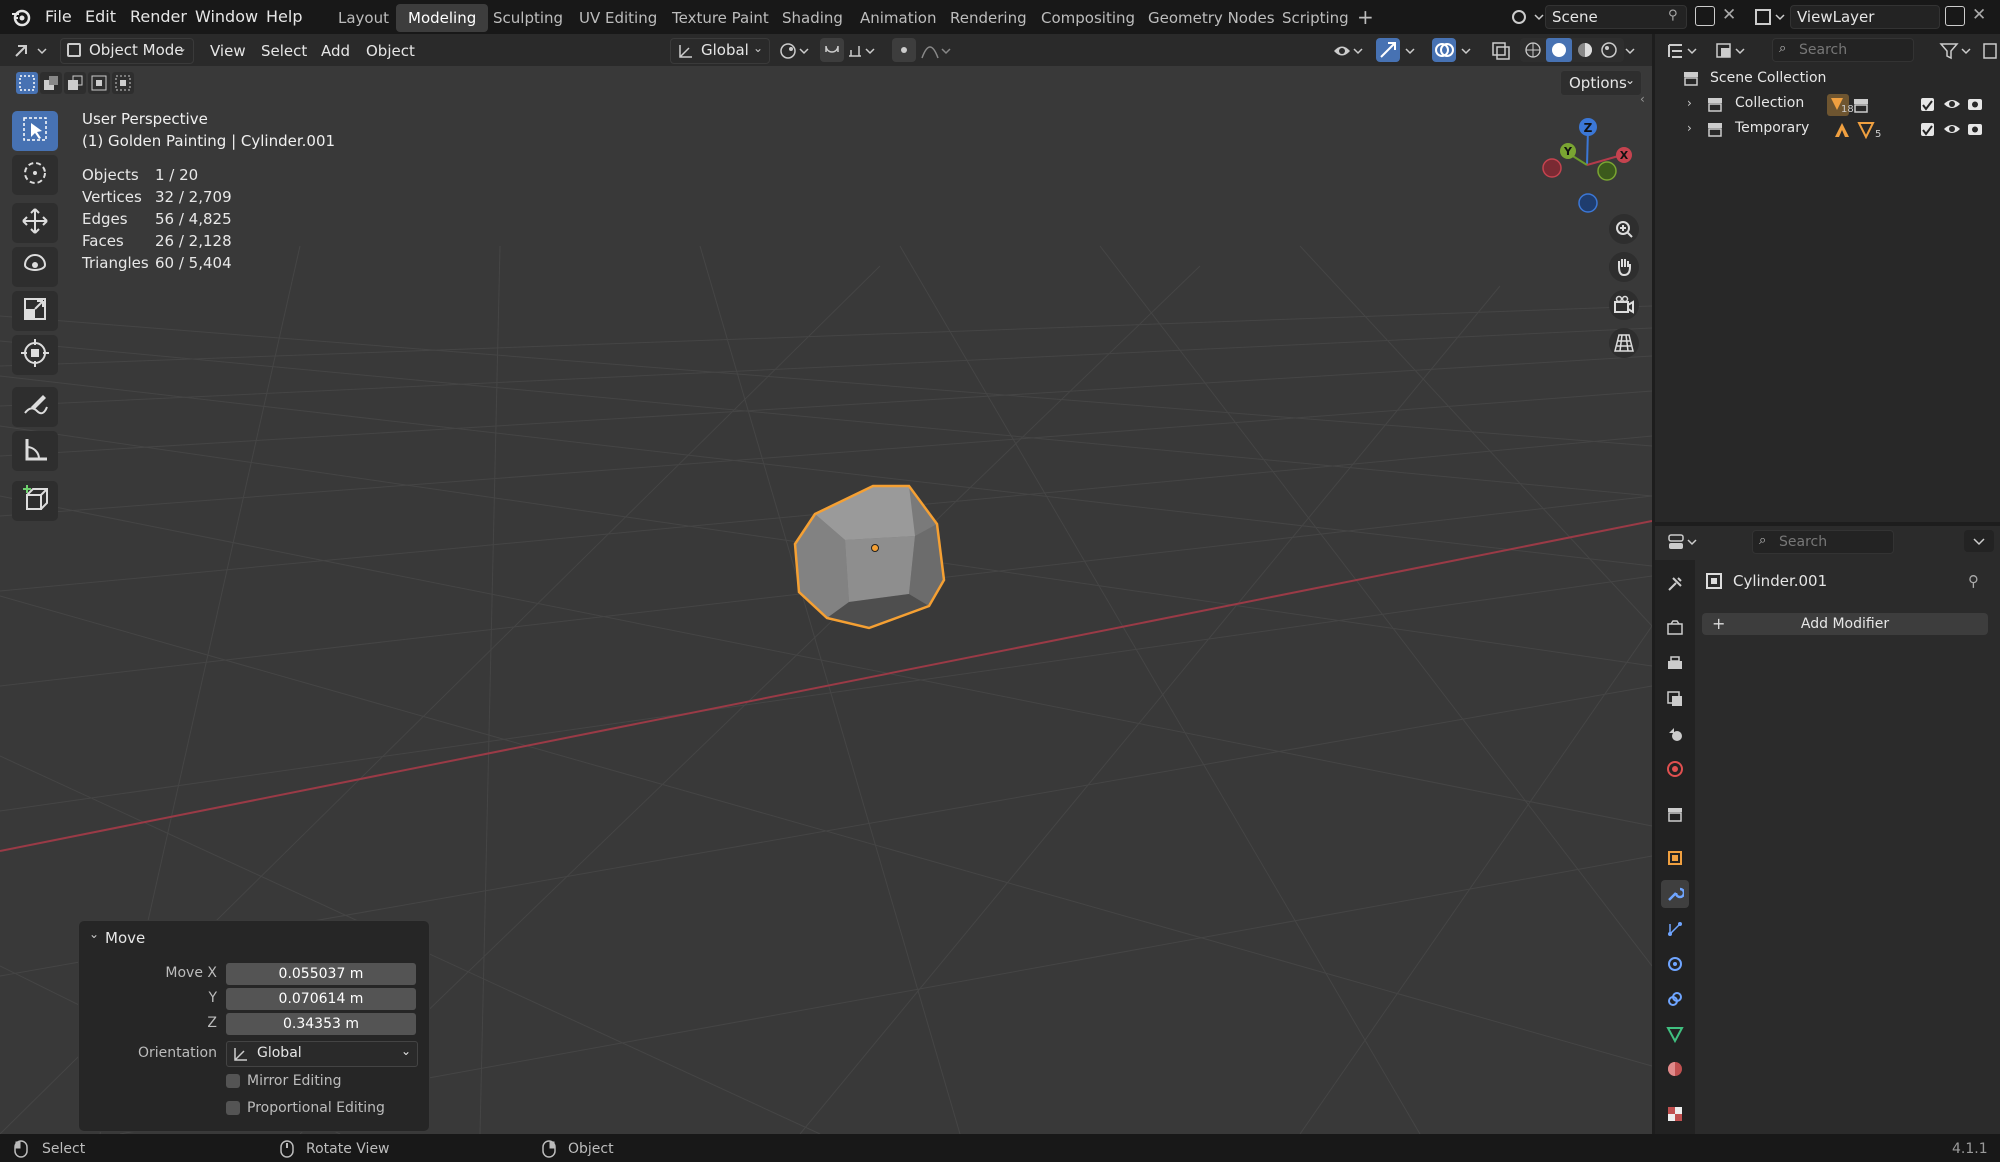 This screenshot has height=1162, width=2000. I want to click on visibility-icon, so click(1349, 51).